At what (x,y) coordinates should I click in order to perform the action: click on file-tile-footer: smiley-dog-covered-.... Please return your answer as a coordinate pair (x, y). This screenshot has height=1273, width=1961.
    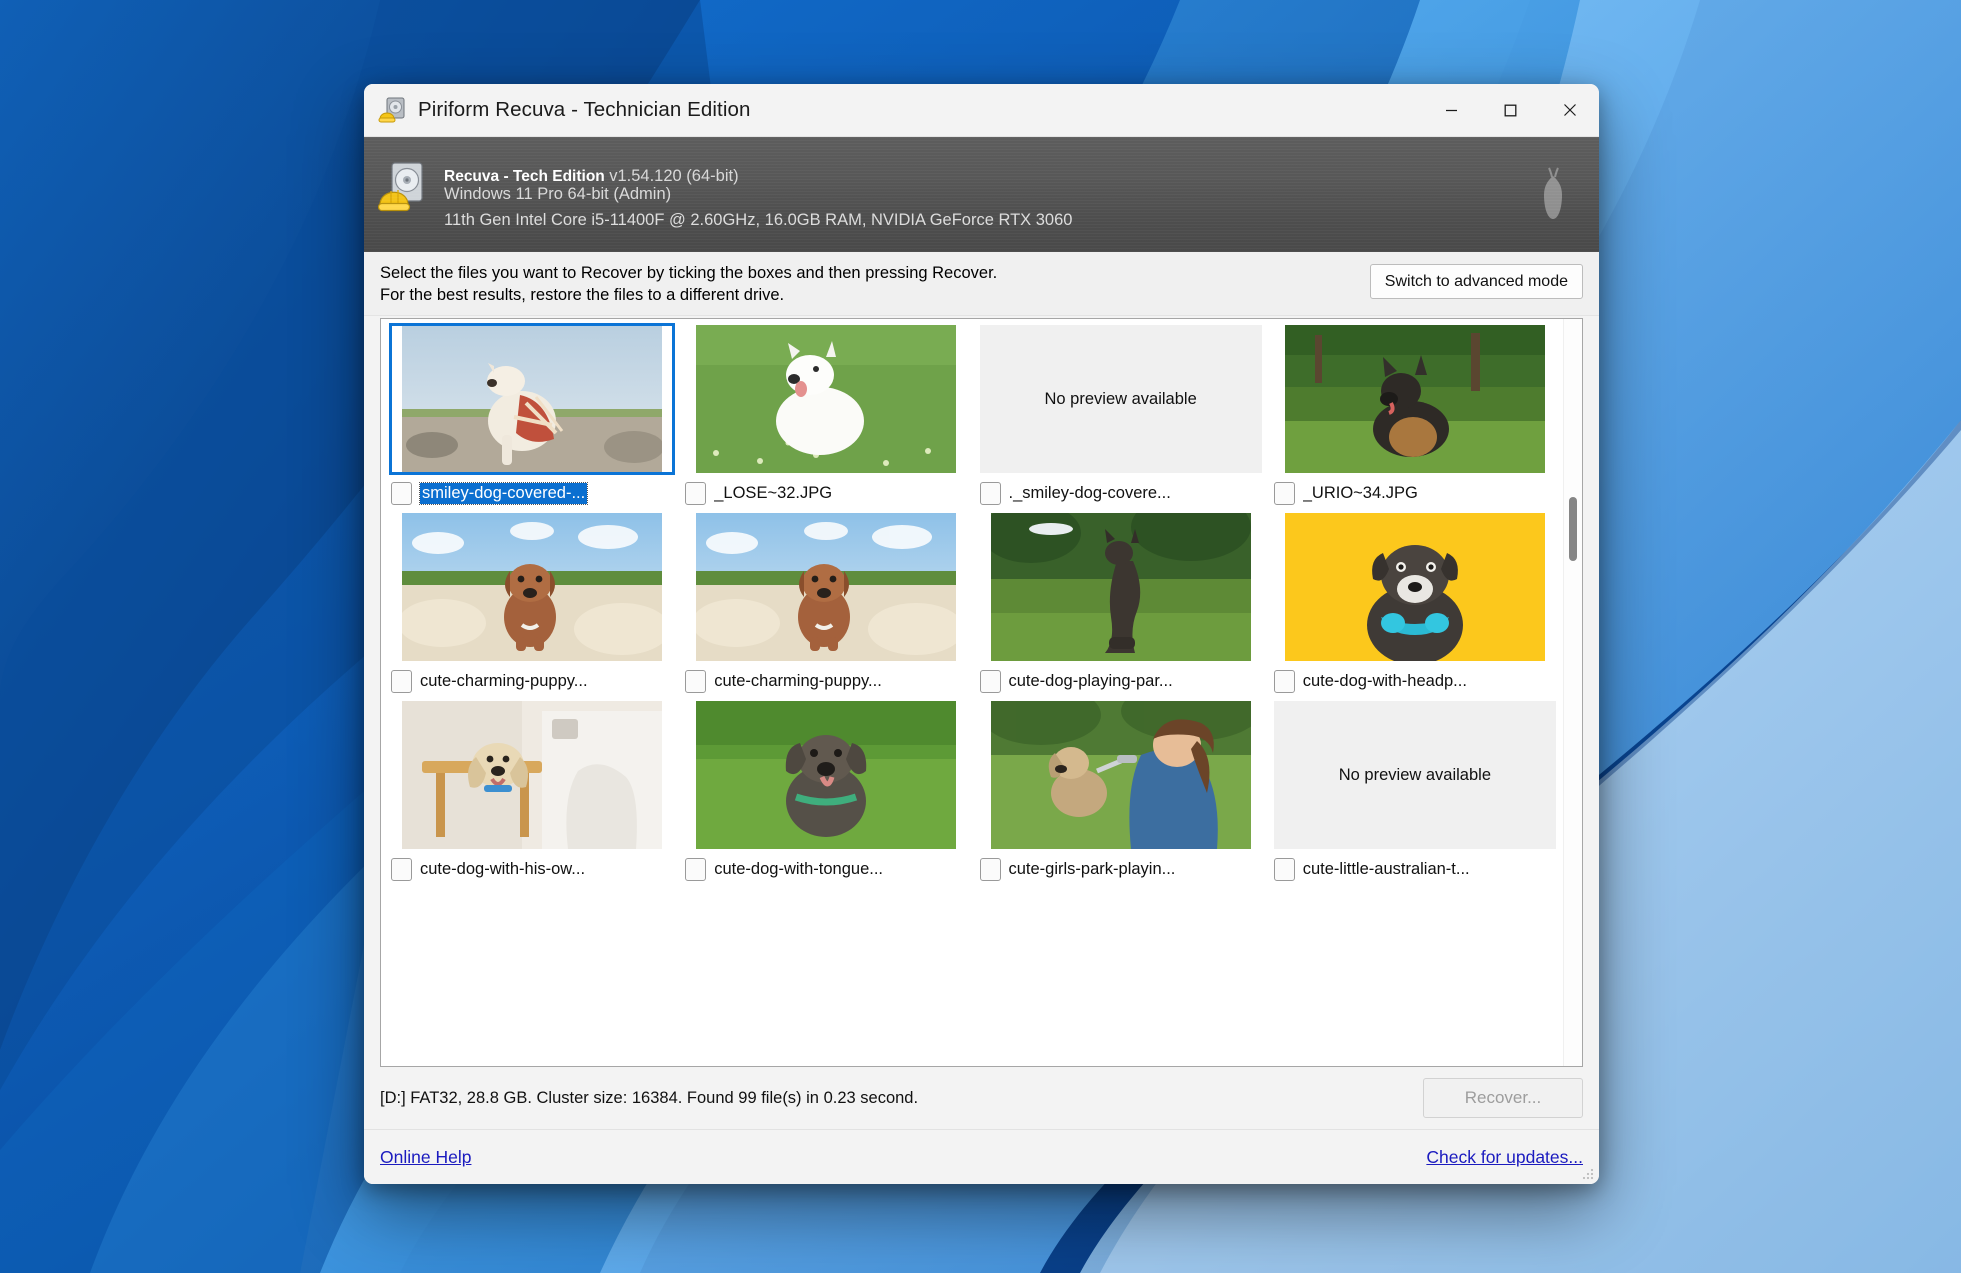
    Looking at the image, I should click on (532, 493).